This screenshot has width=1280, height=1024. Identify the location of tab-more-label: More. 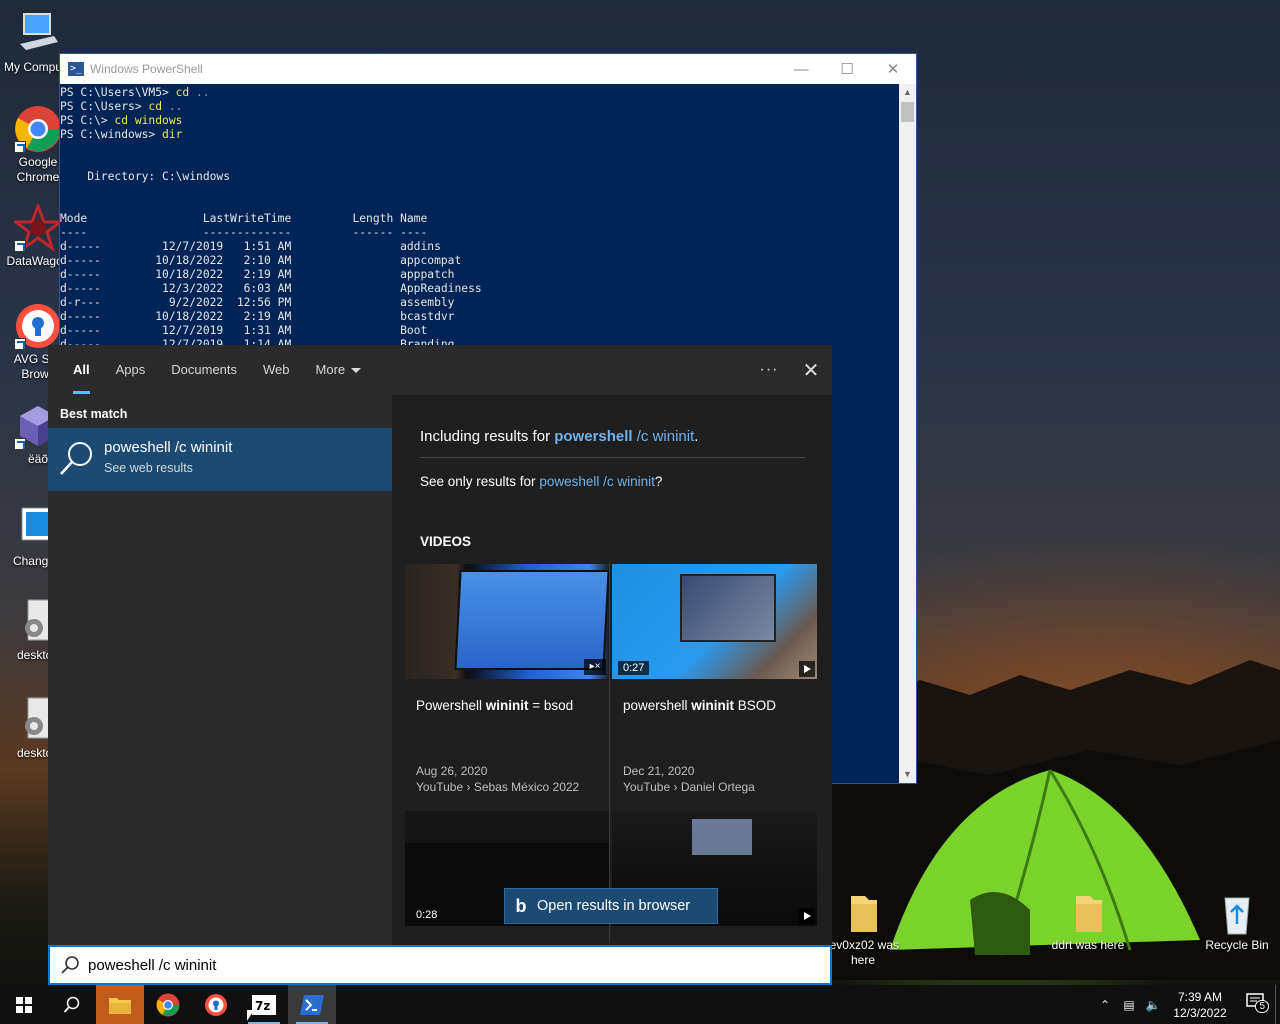
(330, 369).